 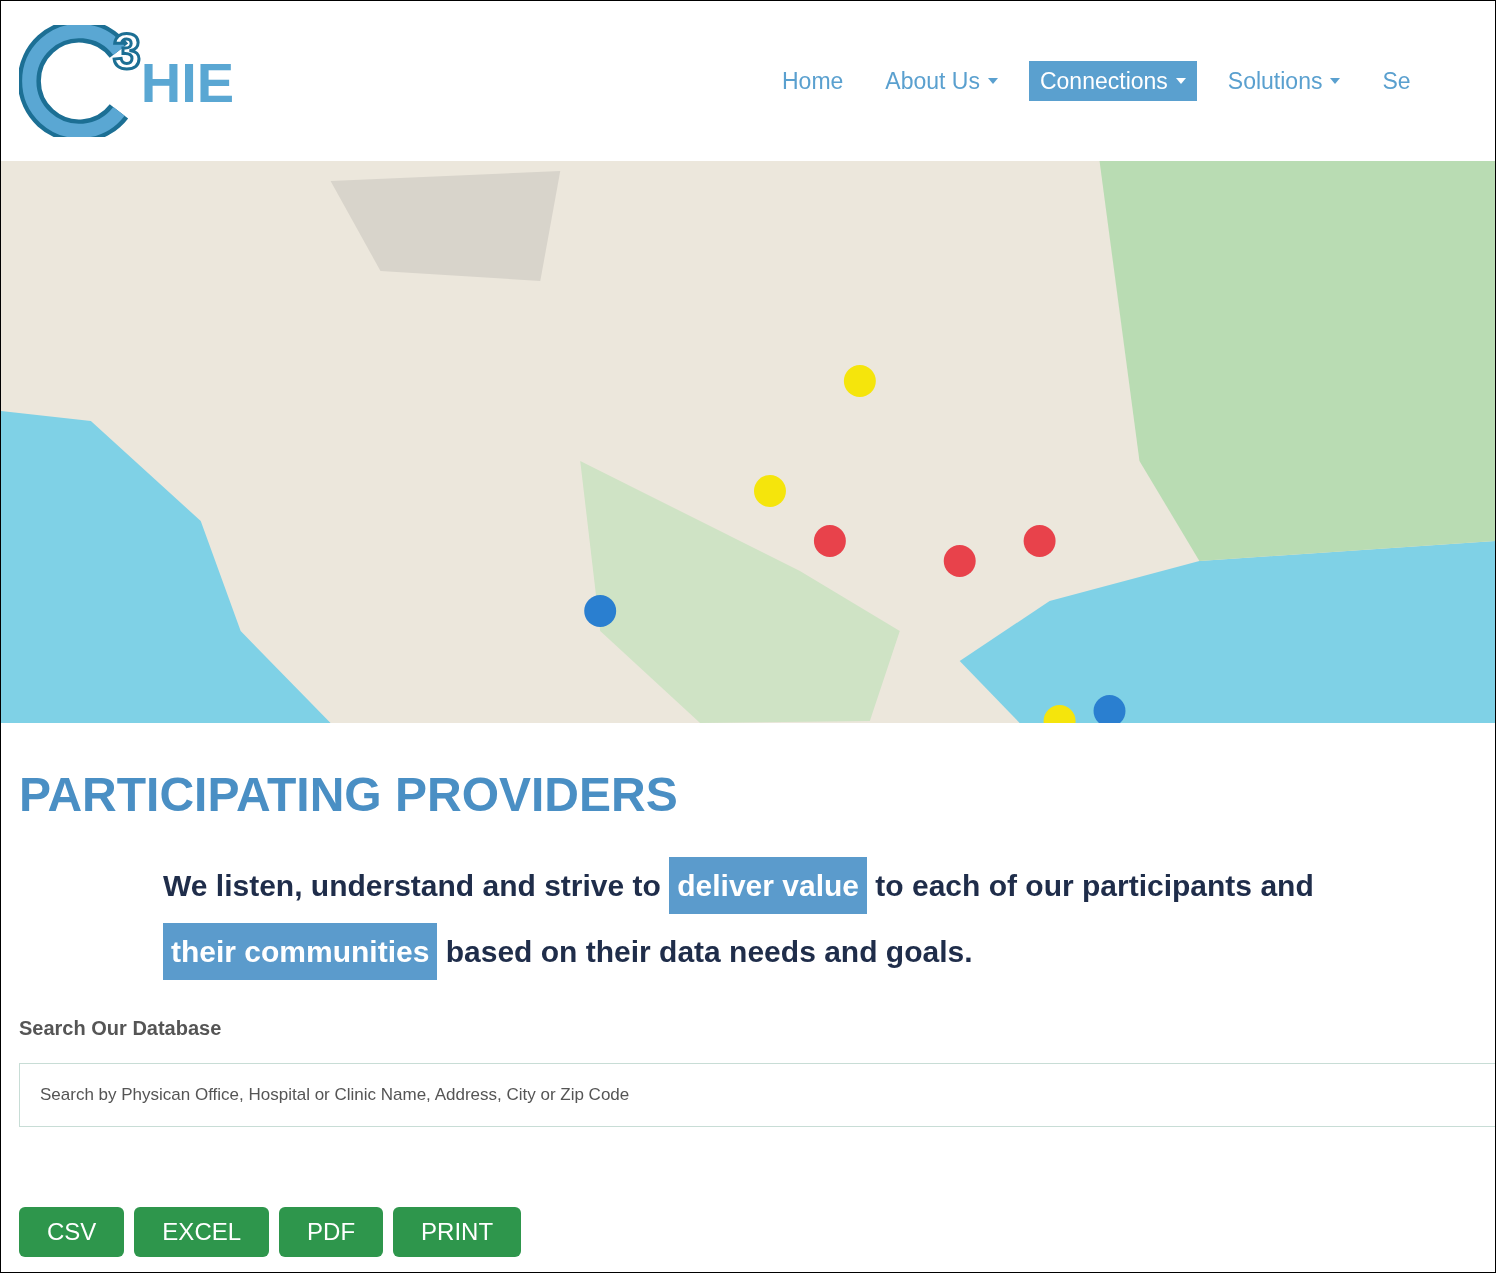 What do you see at coordinates (72, 1232) in the screenshot?
I see `export-button: CSV` at bounding box center [72, 1232].